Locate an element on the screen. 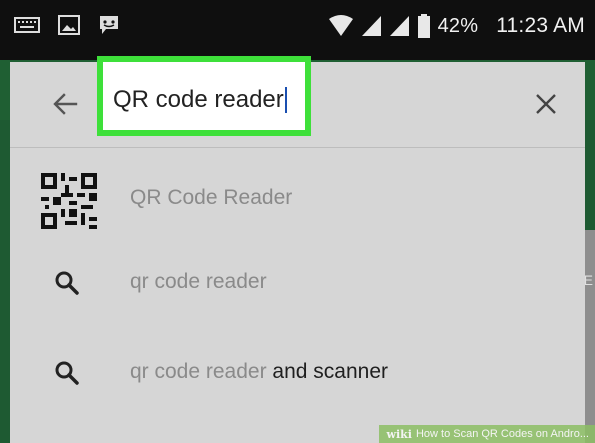 The height and width of the screenshot is (443, 595). search-query: QR code reader is located at coordinates (198, 99).